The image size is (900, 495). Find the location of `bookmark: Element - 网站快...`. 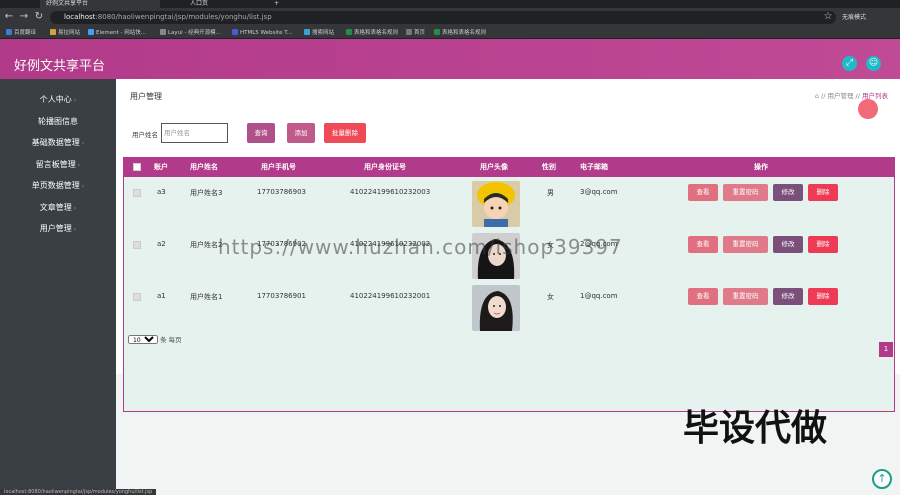

bookmark: Element - 网站快... is located at coordinates (117, 33).